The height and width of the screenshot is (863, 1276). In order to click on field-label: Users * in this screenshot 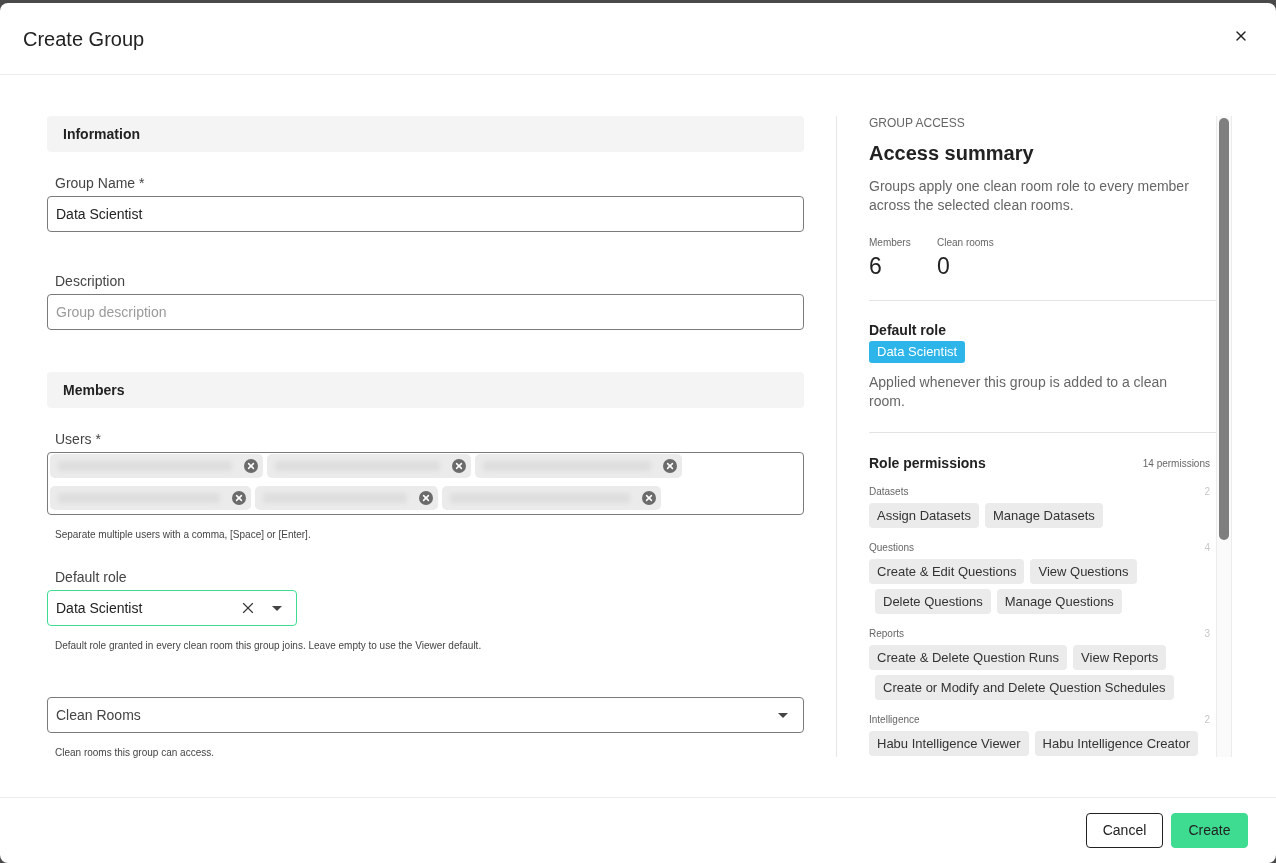, I will do `click(78, 439)`.